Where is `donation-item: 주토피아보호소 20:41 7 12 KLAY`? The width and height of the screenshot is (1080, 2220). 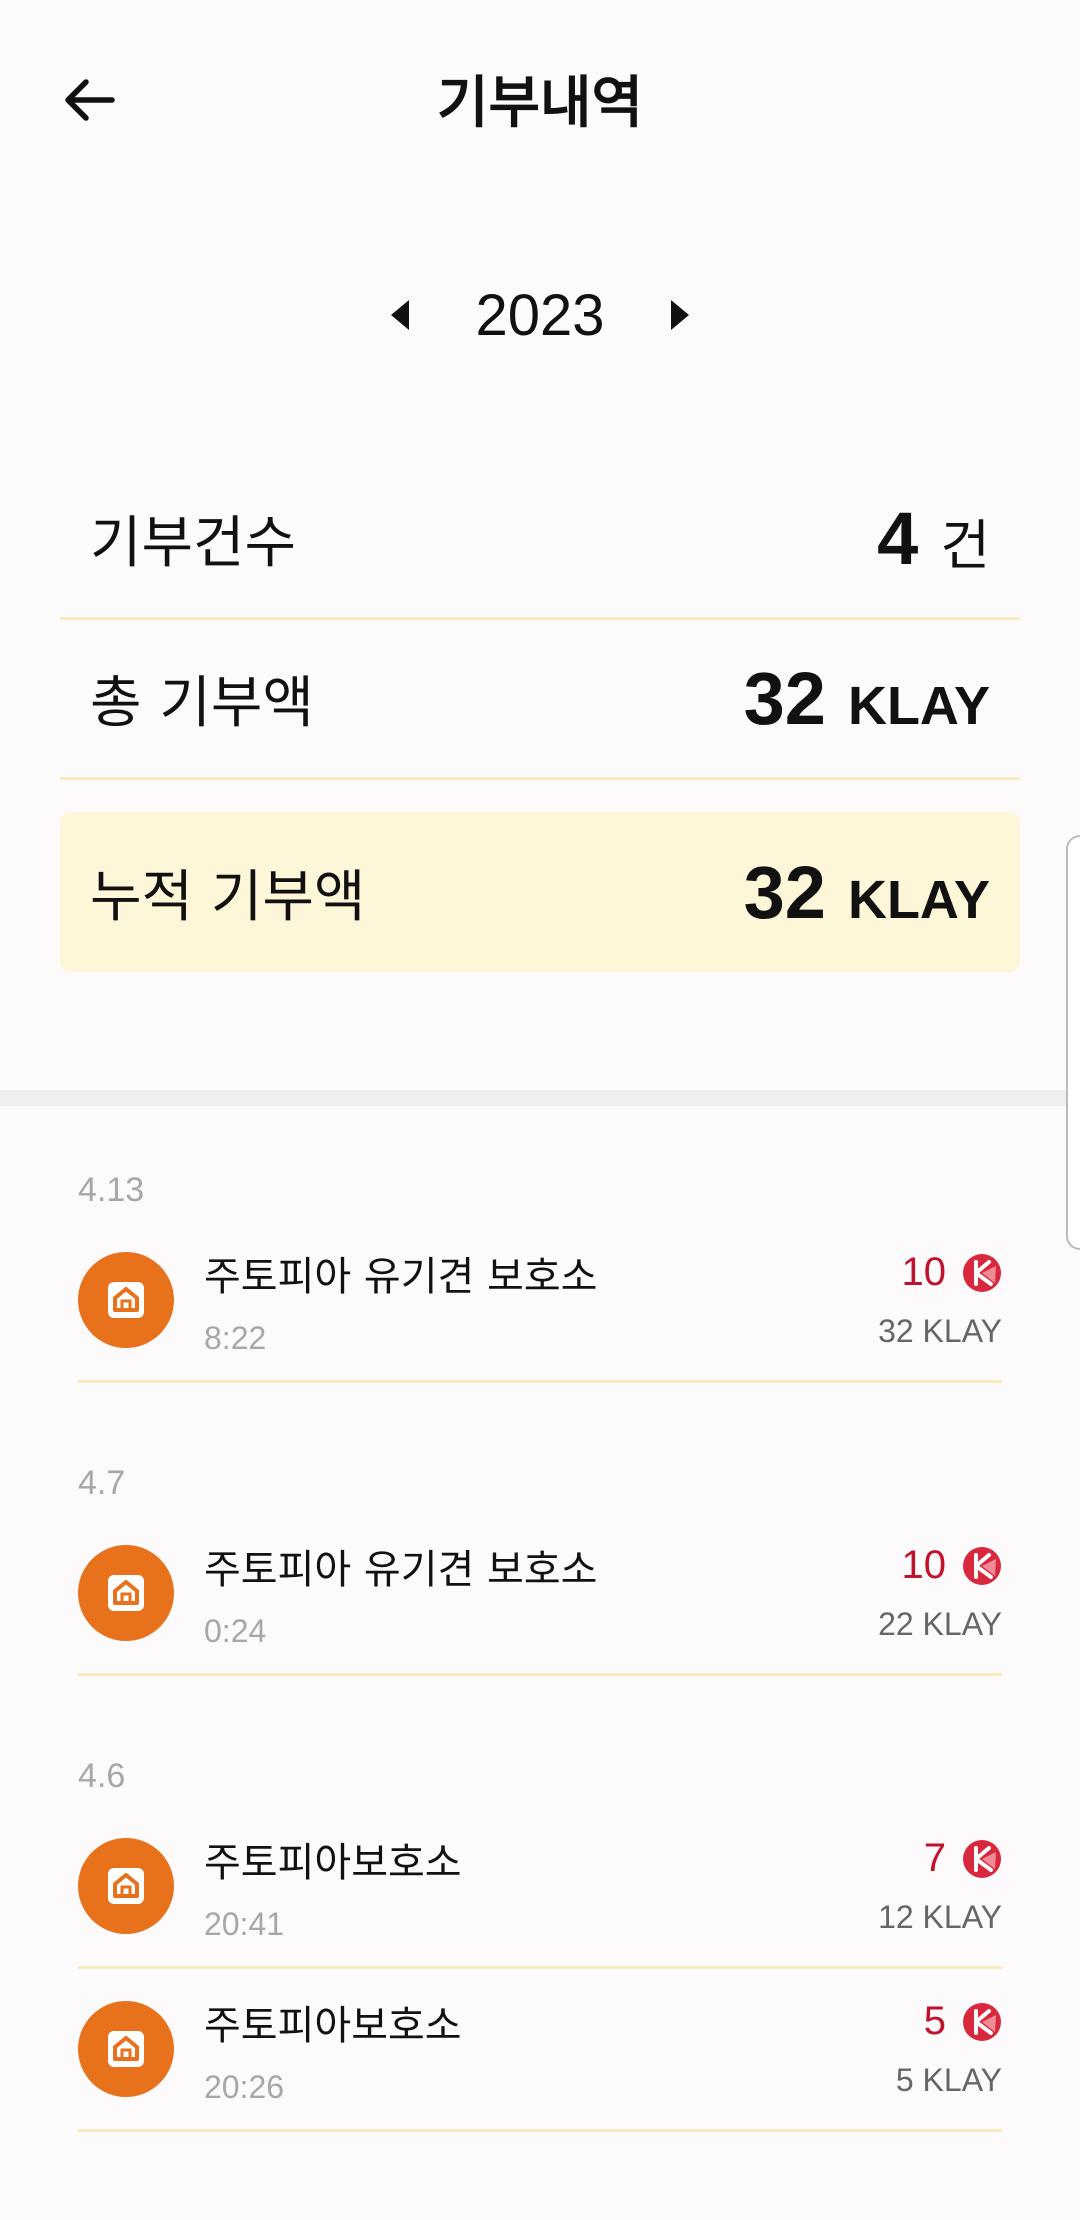
donation-item: 주토피아보호소 20:41 7 12 KLAY is located at coordinates (540, 1887).